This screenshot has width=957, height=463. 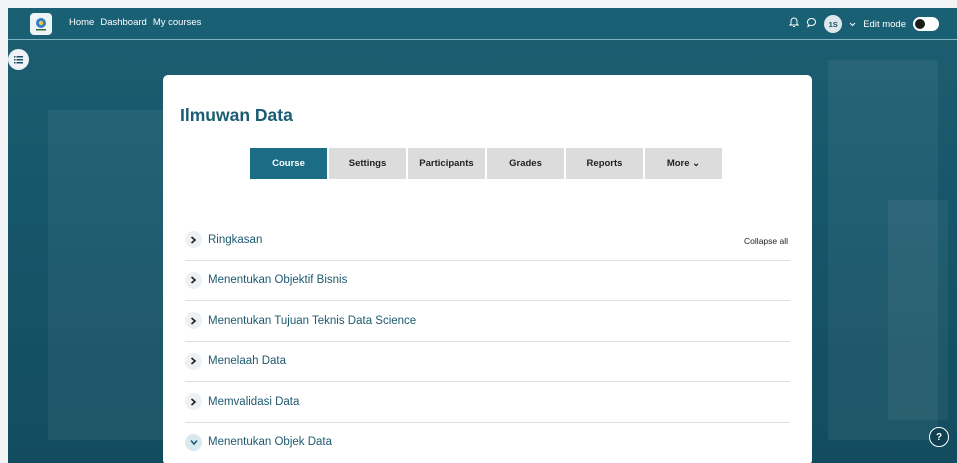 What do you see at coordinates (4, 231) in the screenshot?
I see `window-left-border` at bounding box center [4, 231].